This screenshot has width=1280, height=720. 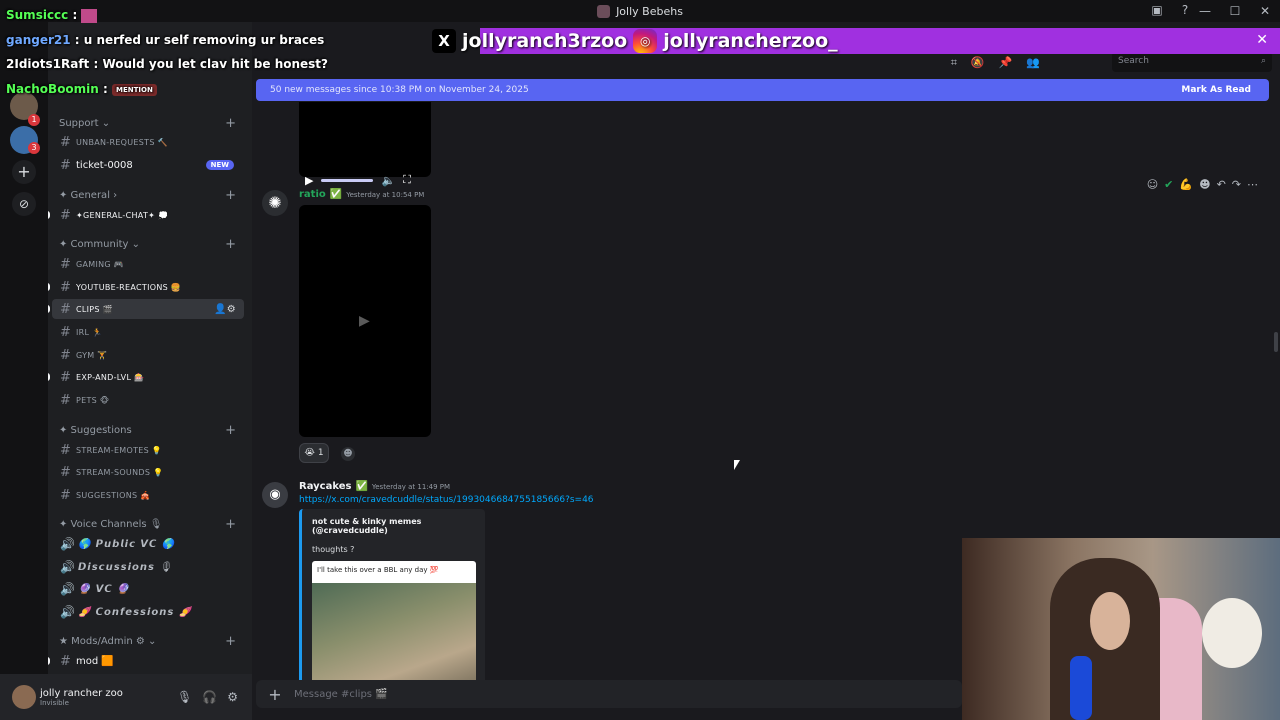 What do you see at coordinates (148, 355) in the screenshot?
I see `channel-gym: # GYM 🏋` at bounding box center [148, 355].